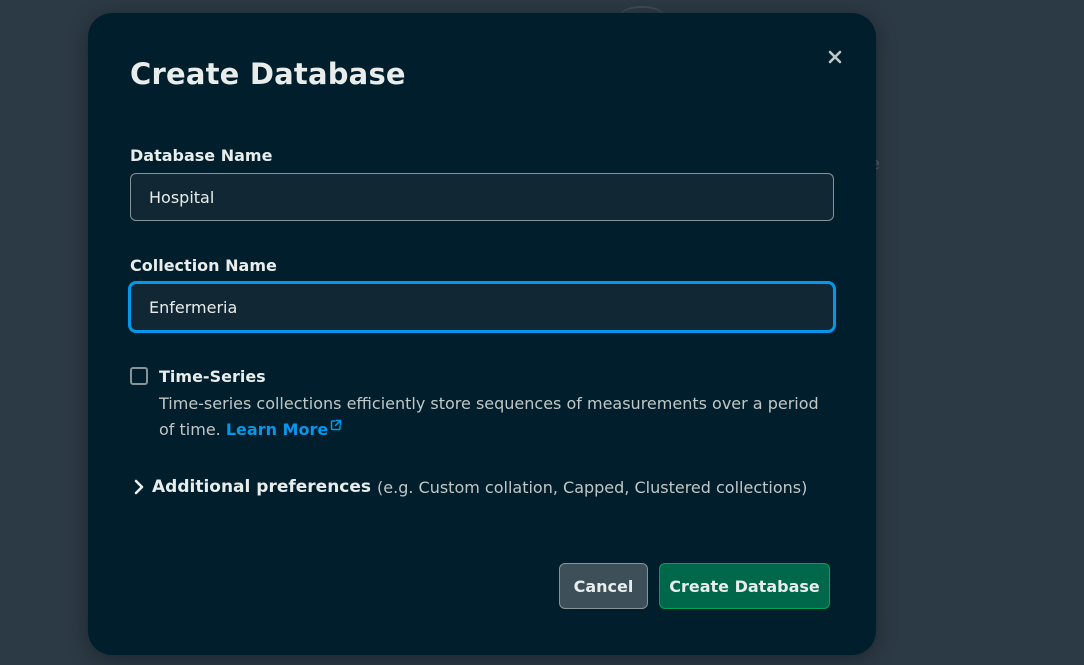 The width and height of the screenshot is (1084, 665). What do you see at coordinates (482, 197) in the screenshot?
I see `database-name-input` at bounding box center [482, 197].